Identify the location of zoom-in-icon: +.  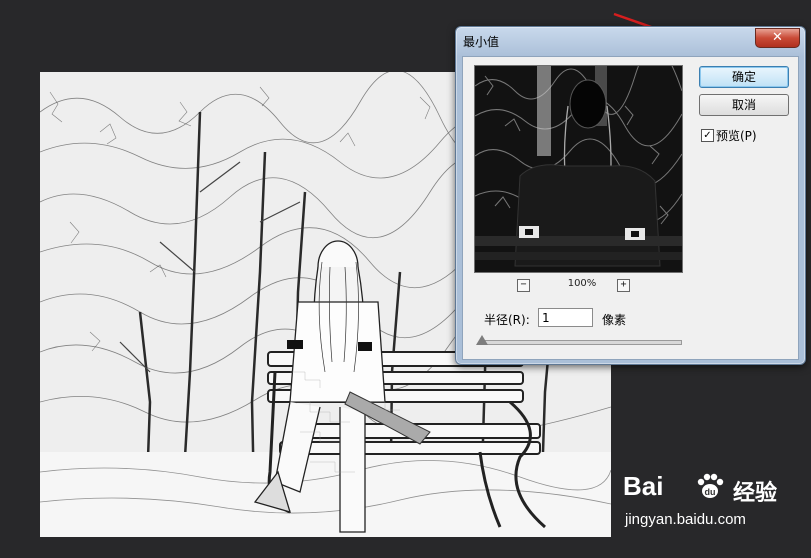
(623, 284).